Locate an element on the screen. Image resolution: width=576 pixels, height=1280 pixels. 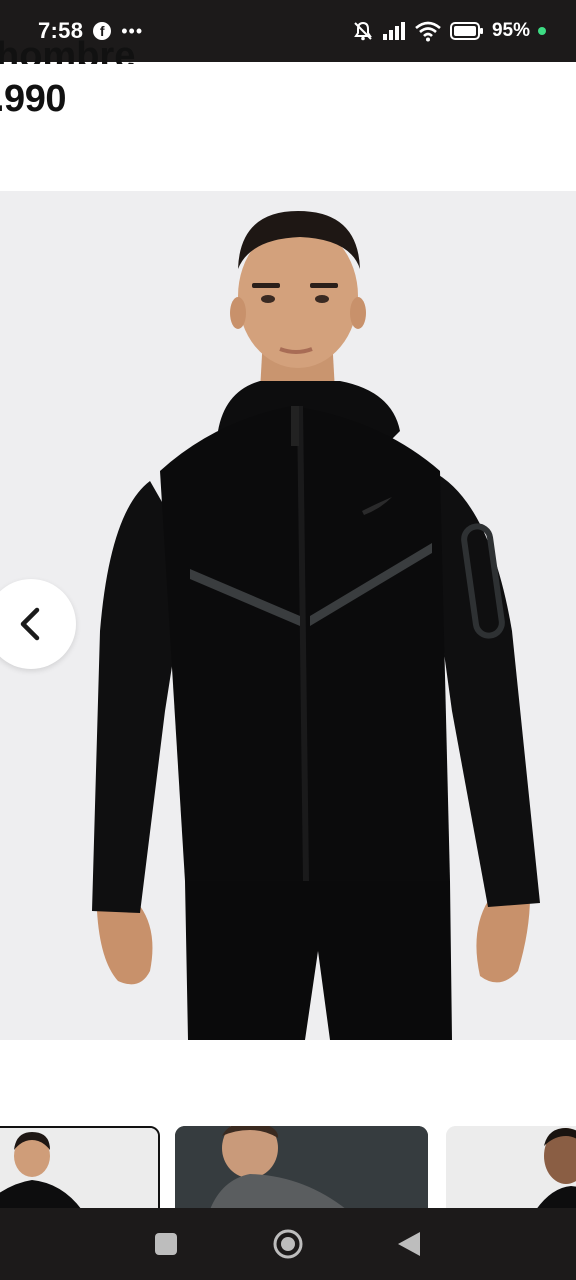
home-icon is located at coordinates (288, 1244).